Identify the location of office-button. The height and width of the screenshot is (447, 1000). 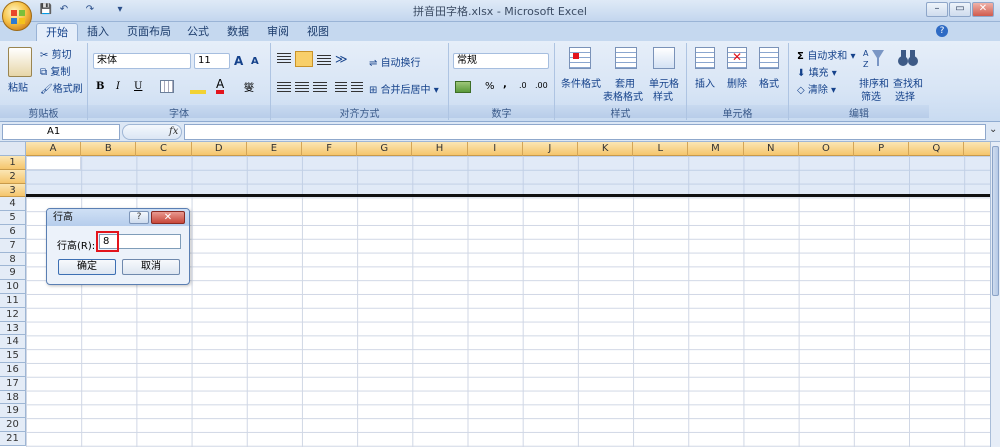
(17, 16).